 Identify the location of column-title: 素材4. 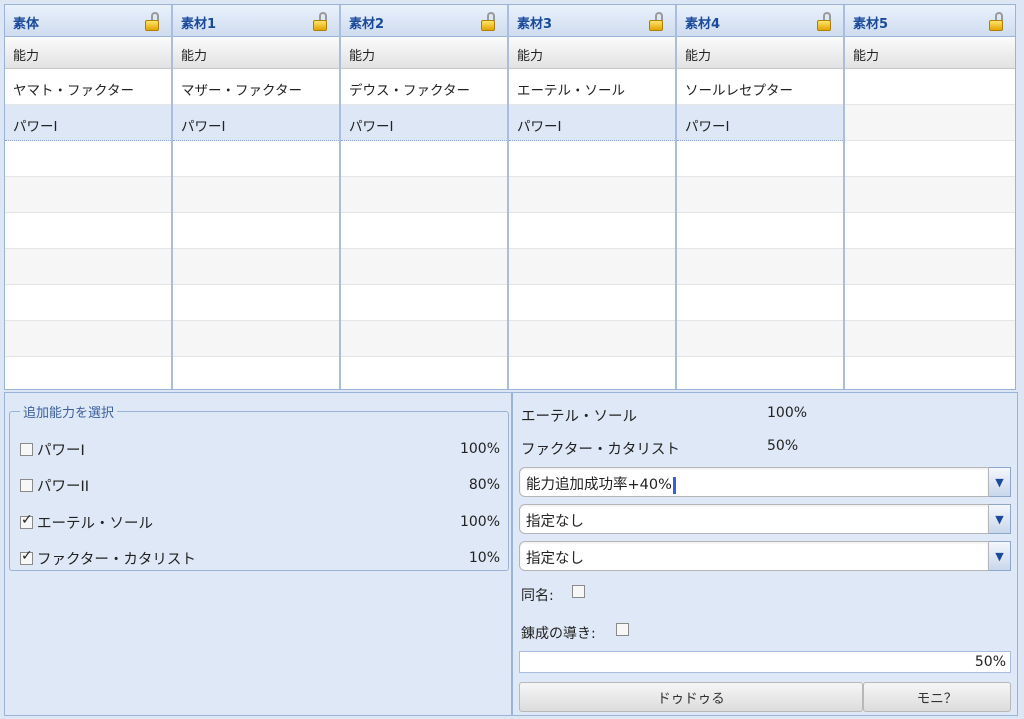
(703, 24).